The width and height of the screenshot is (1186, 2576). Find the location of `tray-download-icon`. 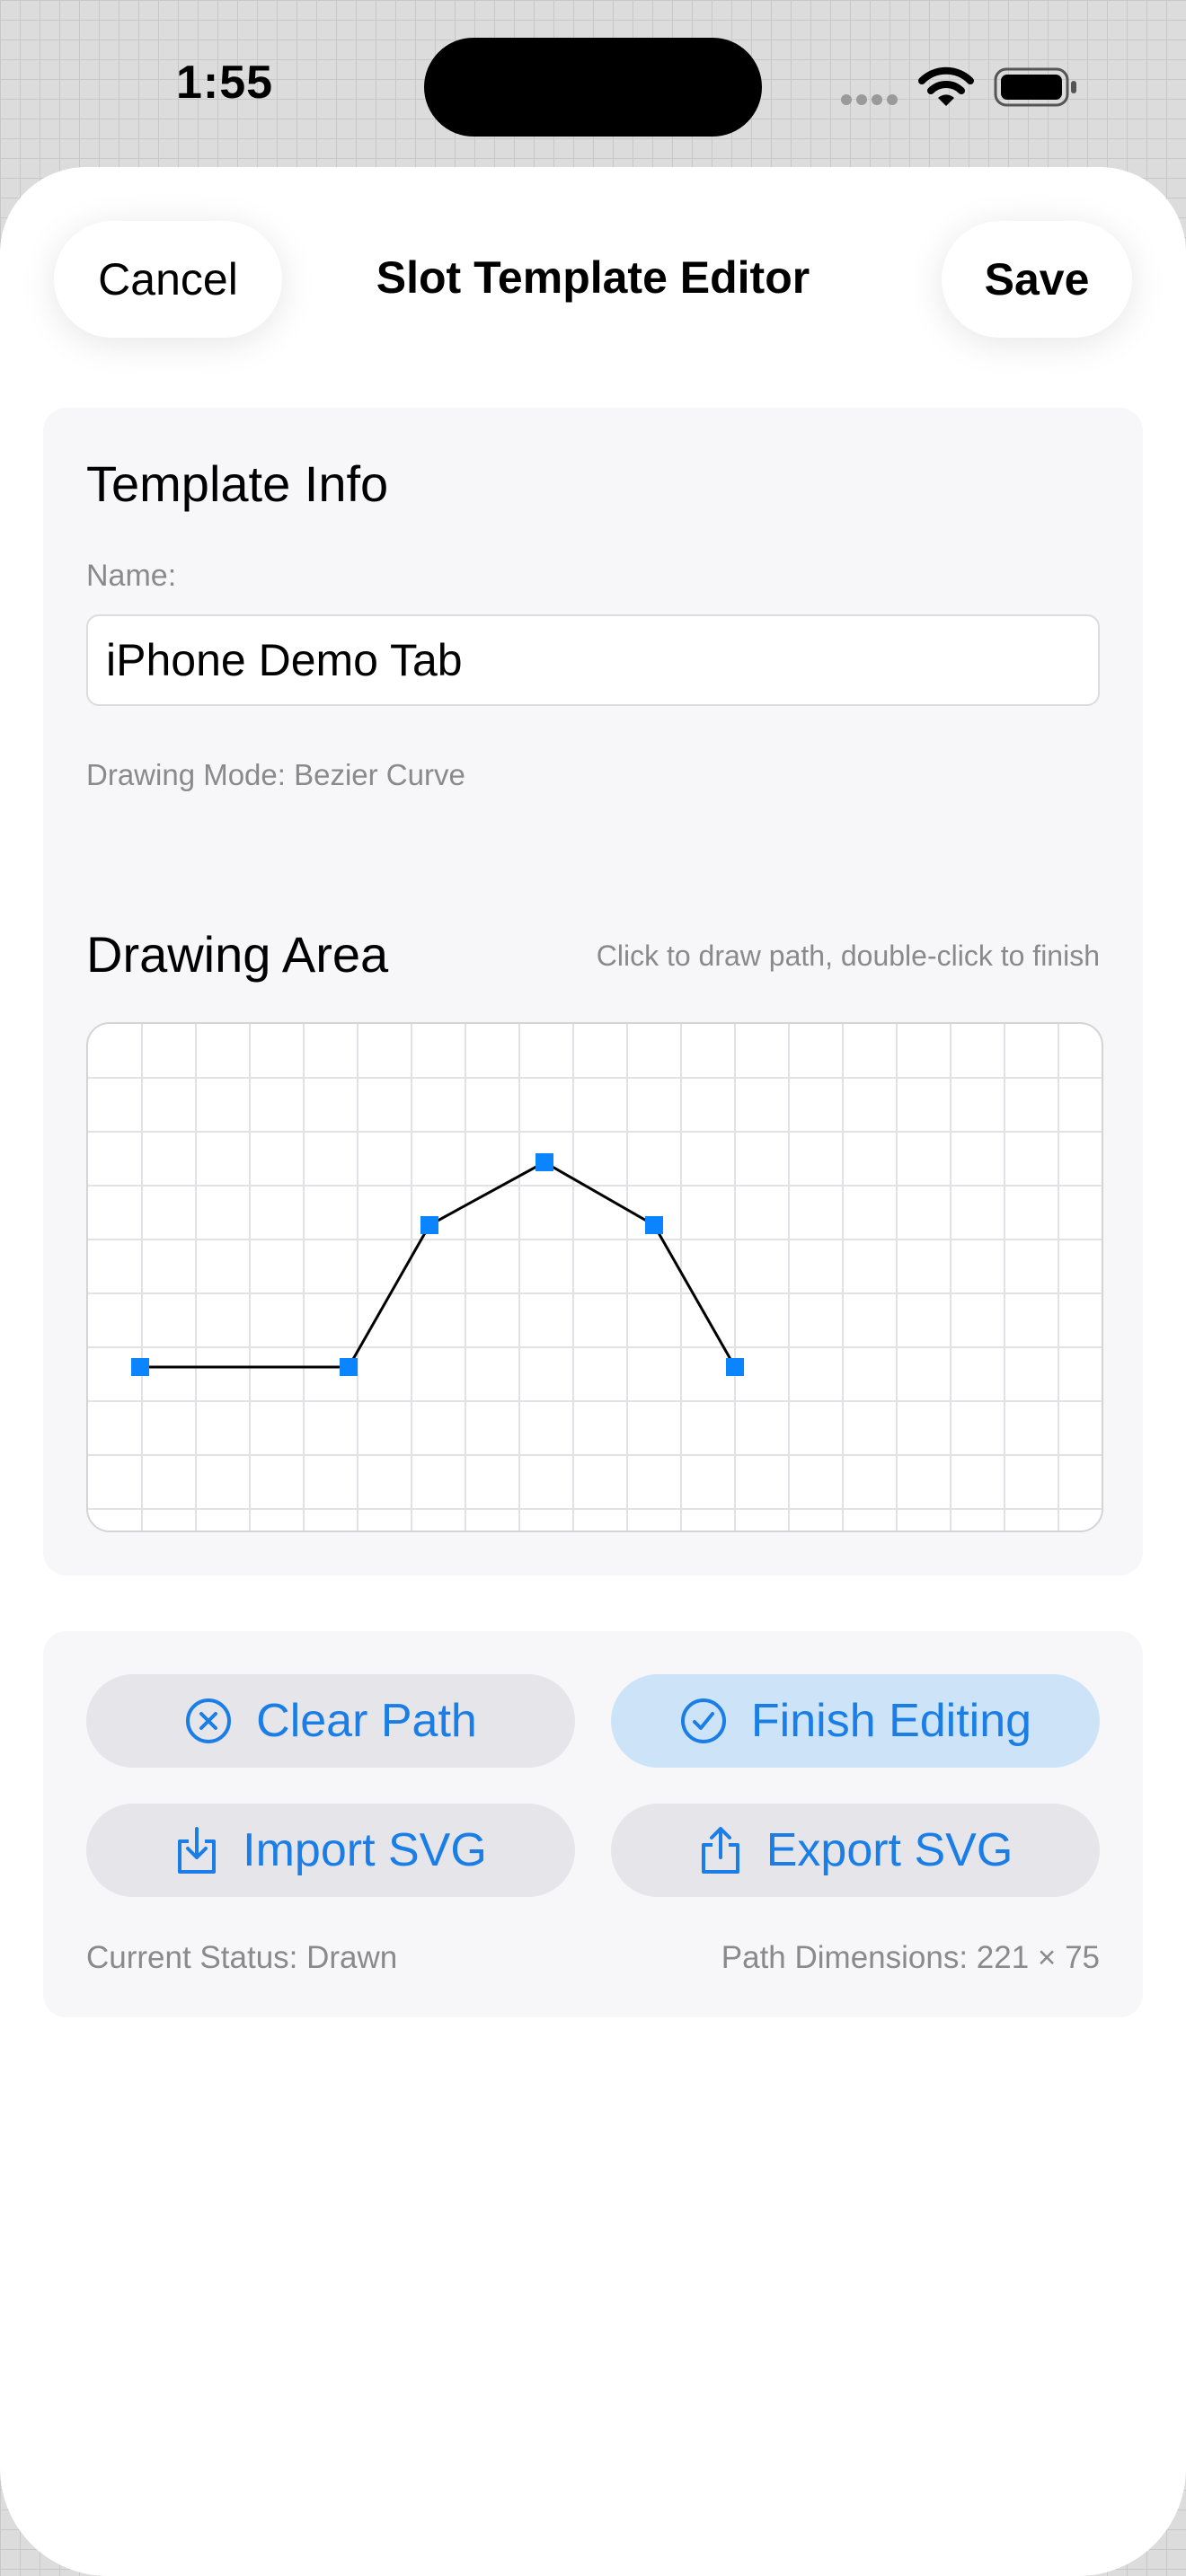

tray-download-icon is located at coordinates (197, 1850).